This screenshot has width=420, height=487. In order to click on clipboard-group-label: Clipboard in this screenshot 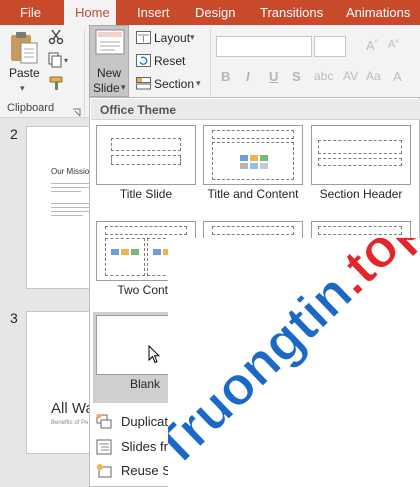, I will do `click(31, 108)`.